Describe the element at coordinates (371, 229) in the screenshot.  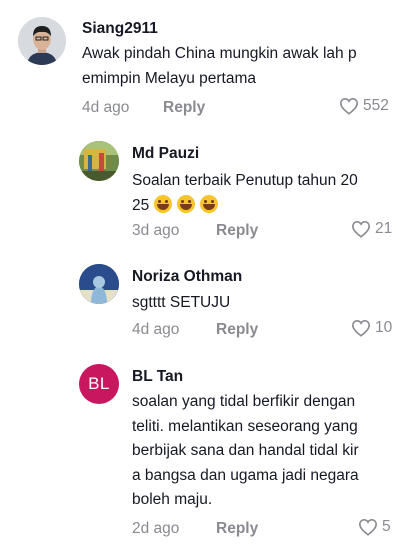
I see `like-button: 21` at that location.